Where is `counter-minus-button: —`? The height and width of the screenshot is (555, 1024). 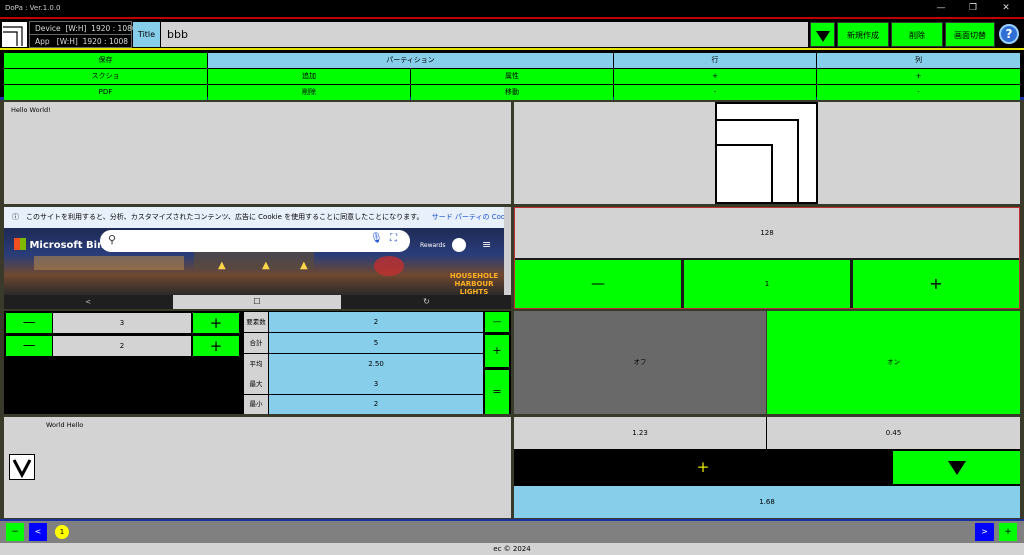 counter-minus-button: — is located at coordinates (598, 284).